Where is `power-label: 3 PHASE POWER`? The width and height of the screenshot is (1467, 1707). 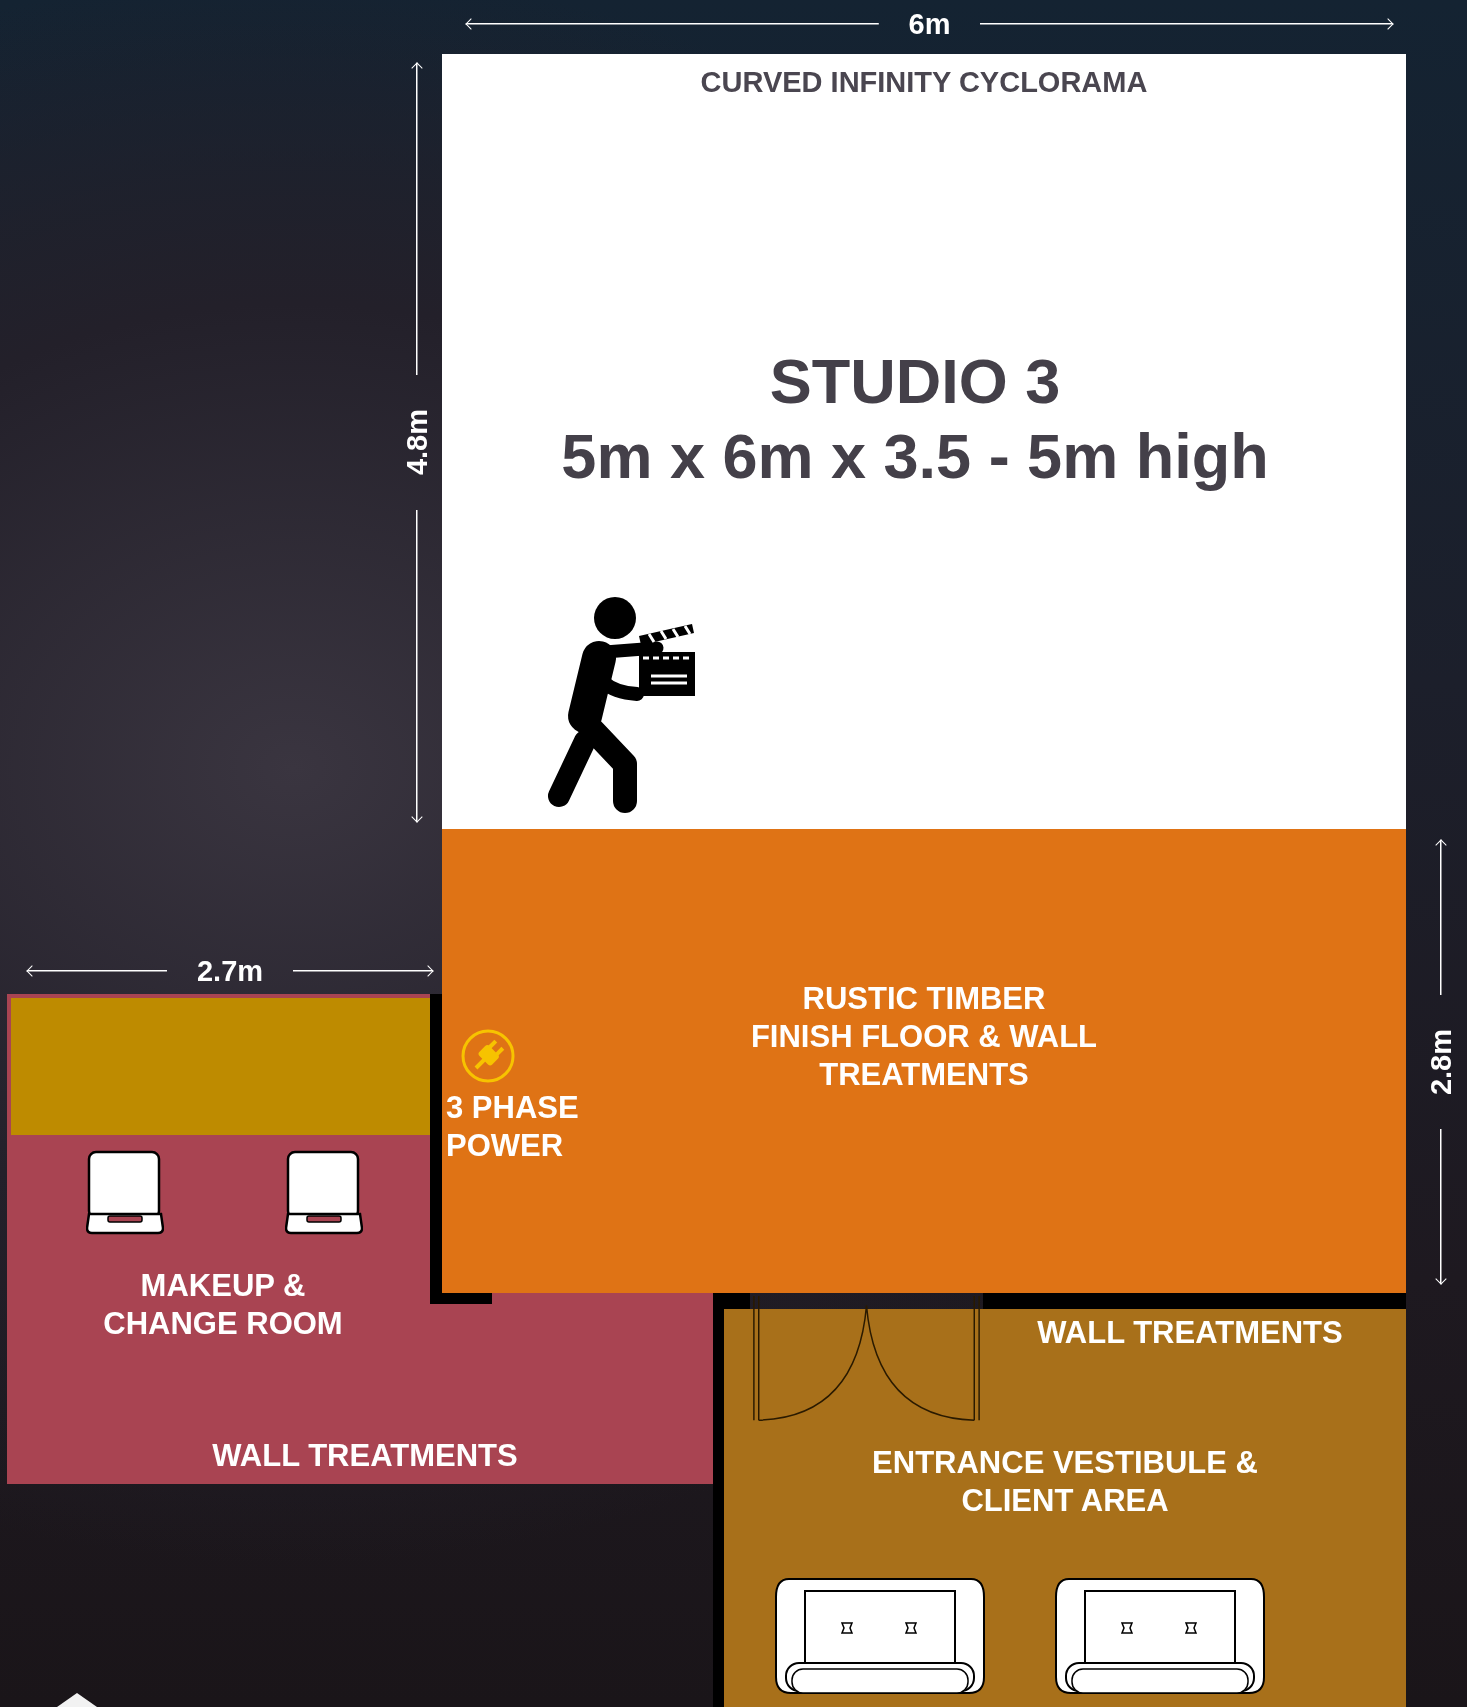 power-label: 3 PHASE POWER is located at coordinates (513, 1127).